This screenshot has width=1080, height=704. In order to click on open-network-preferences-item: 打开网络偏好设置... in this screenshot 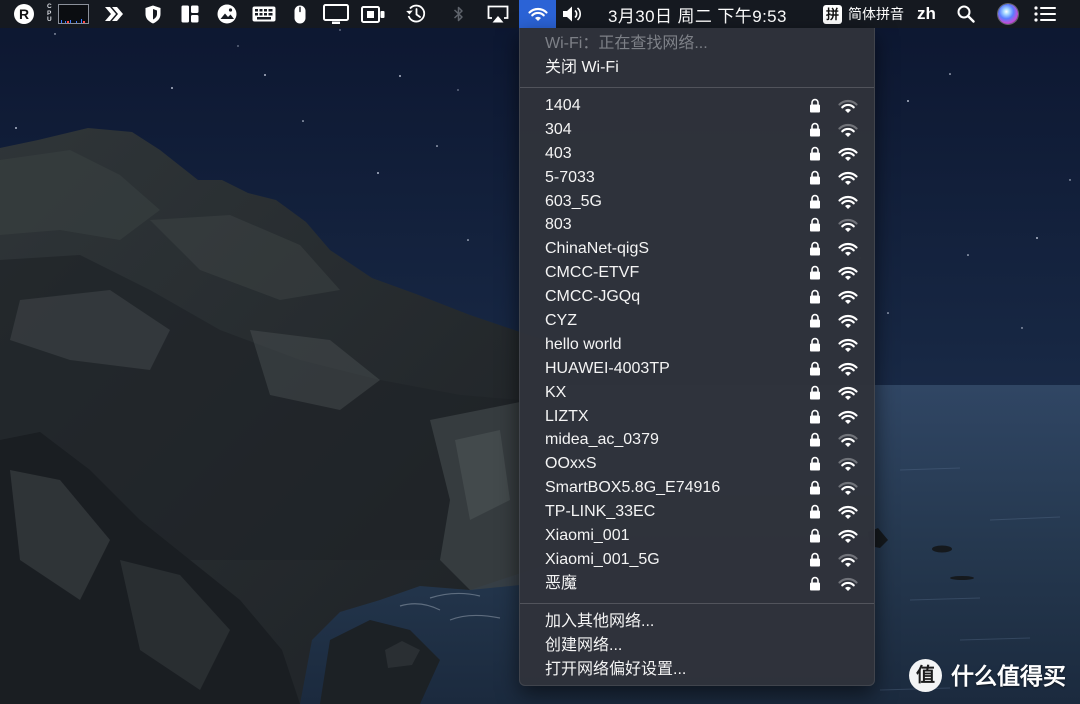, I will do `click(697, 670)`.